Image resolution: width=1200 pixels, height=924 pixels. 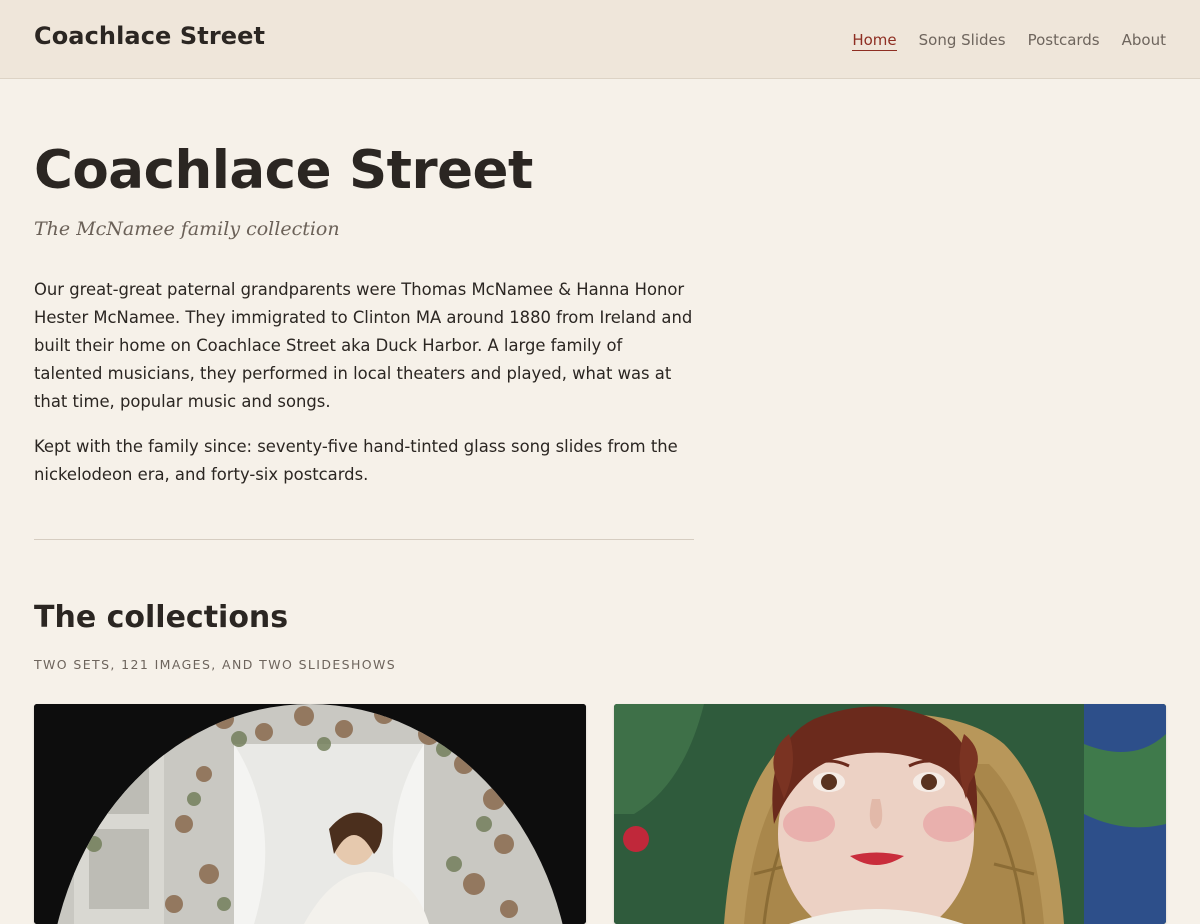 I want to click on main-nav: Home Song Slides Postcards About, so click(x=1009, y=41).